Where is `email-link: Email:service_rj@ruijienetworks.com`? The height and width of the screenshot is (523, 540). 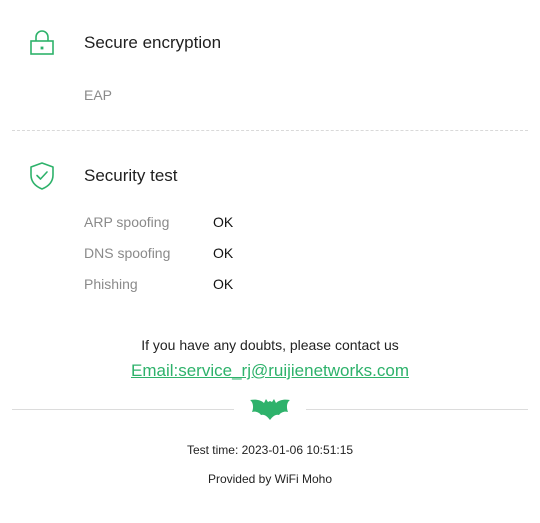 email-link: Email:service_rj@ruijienetworks.com is located at coordinates (270, 370).